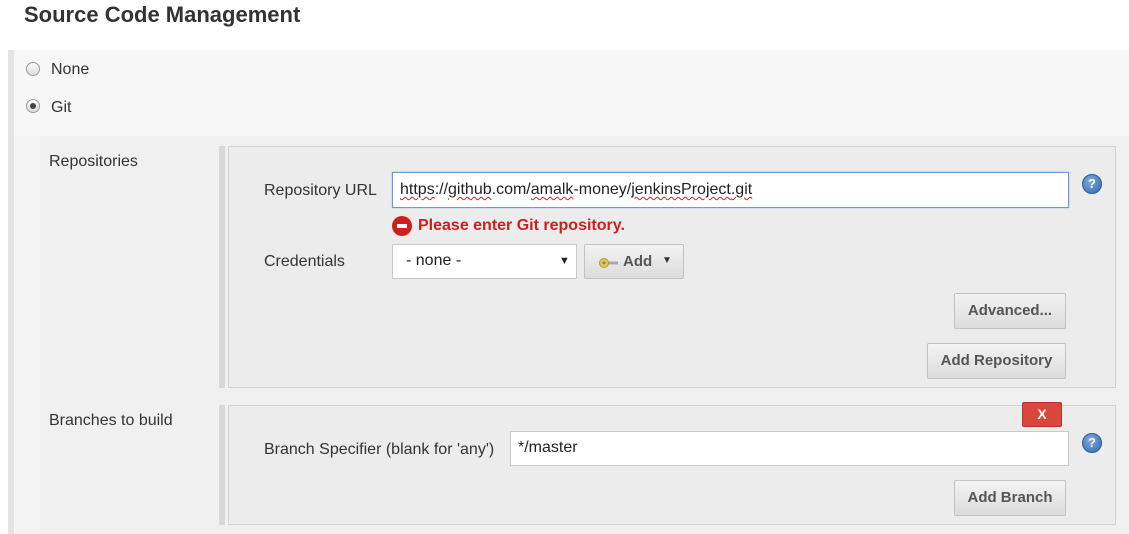  I want to click on branch-specifier-input: */master, so click(789, 448).